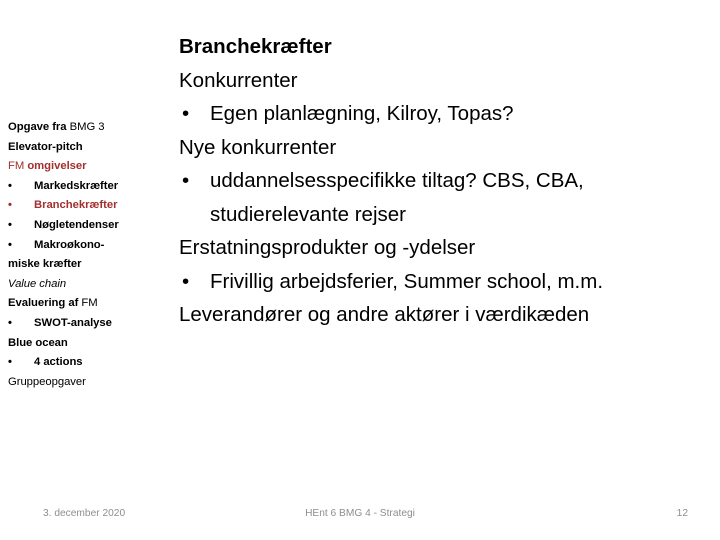 Image resolution: width=720 pixels, height=540 pixels. I want to click on content-heading-nye-konkurrenter: Nye konkurrenter, so click(258, 147).